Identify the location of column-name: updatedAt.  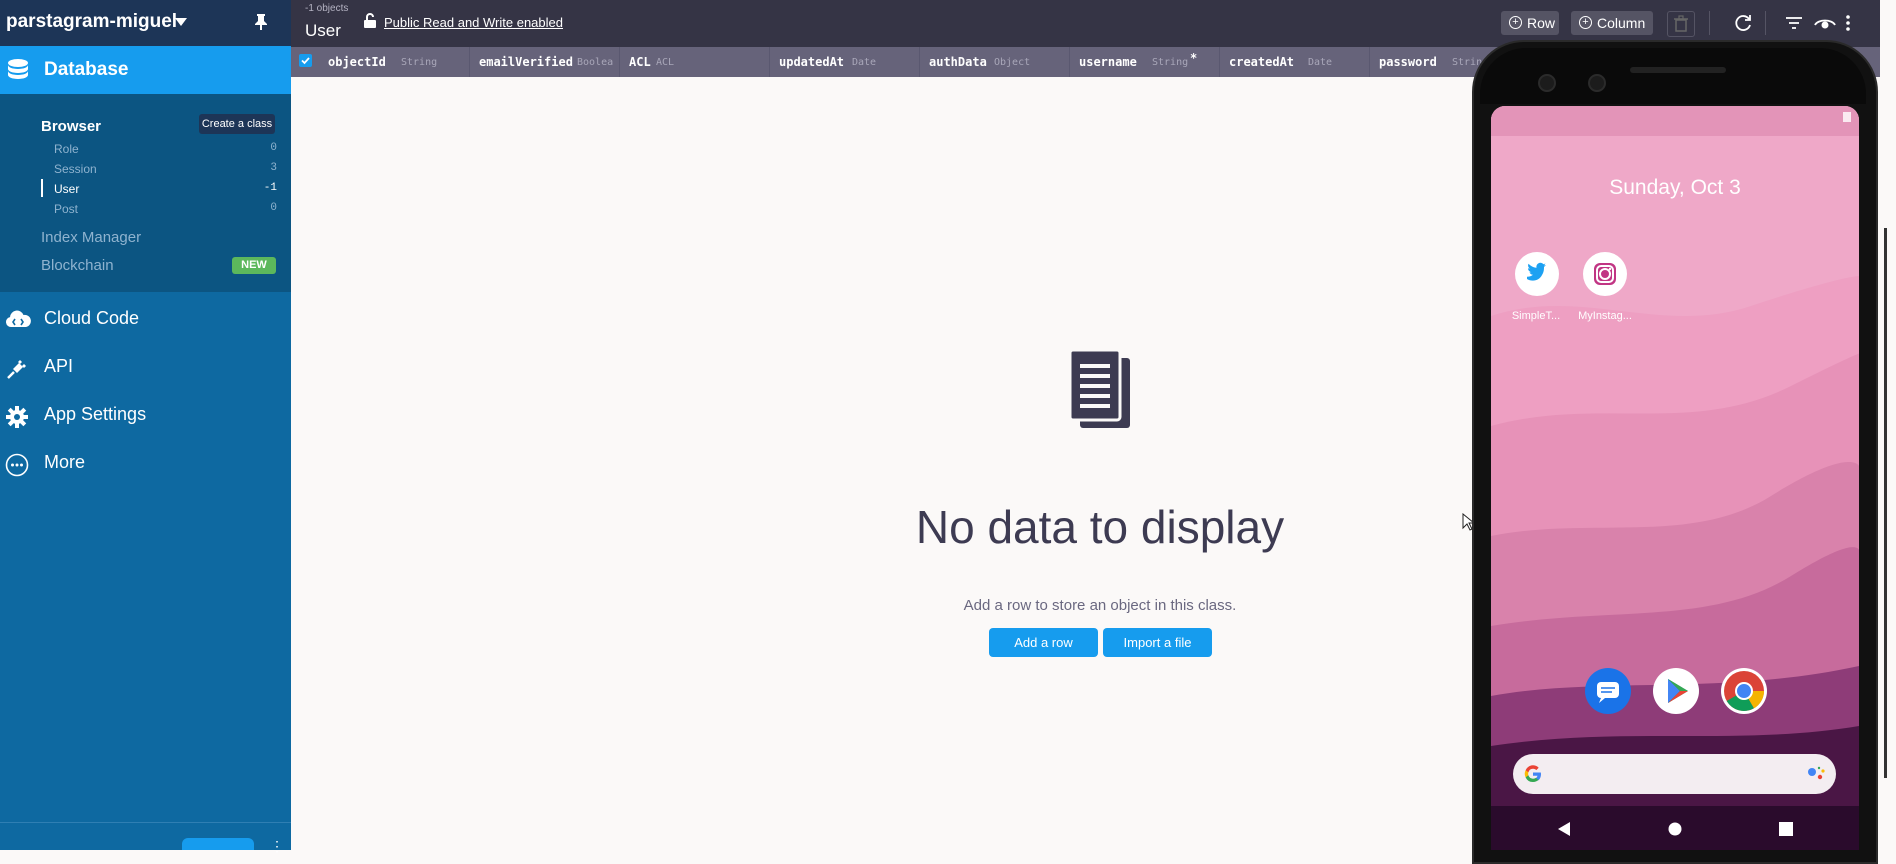
(812, 62).